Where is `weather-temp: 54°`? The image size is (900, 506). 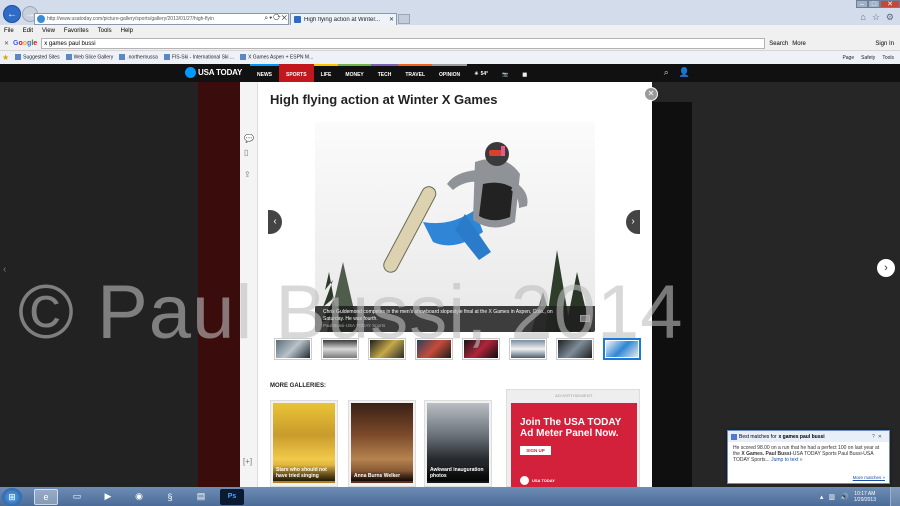
weather-temp: 54° is located at coordinates (484, 74).